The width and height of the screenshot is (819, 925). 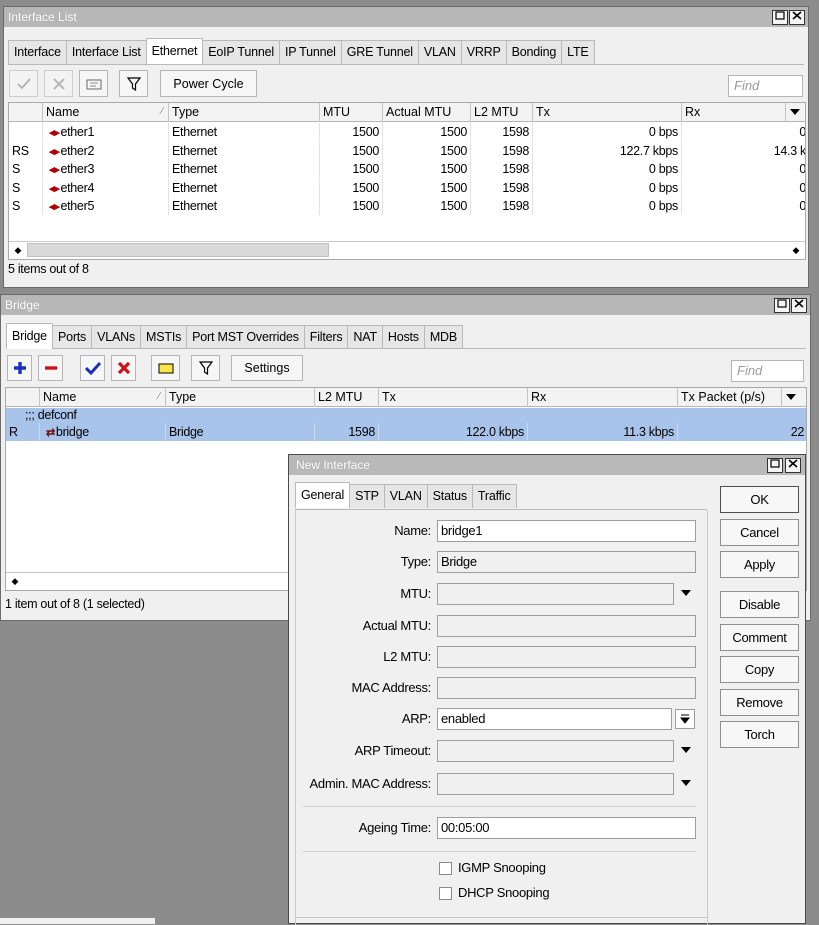 I want to click on dialog-titlebar: New Interface, so click(x=547, y=465).